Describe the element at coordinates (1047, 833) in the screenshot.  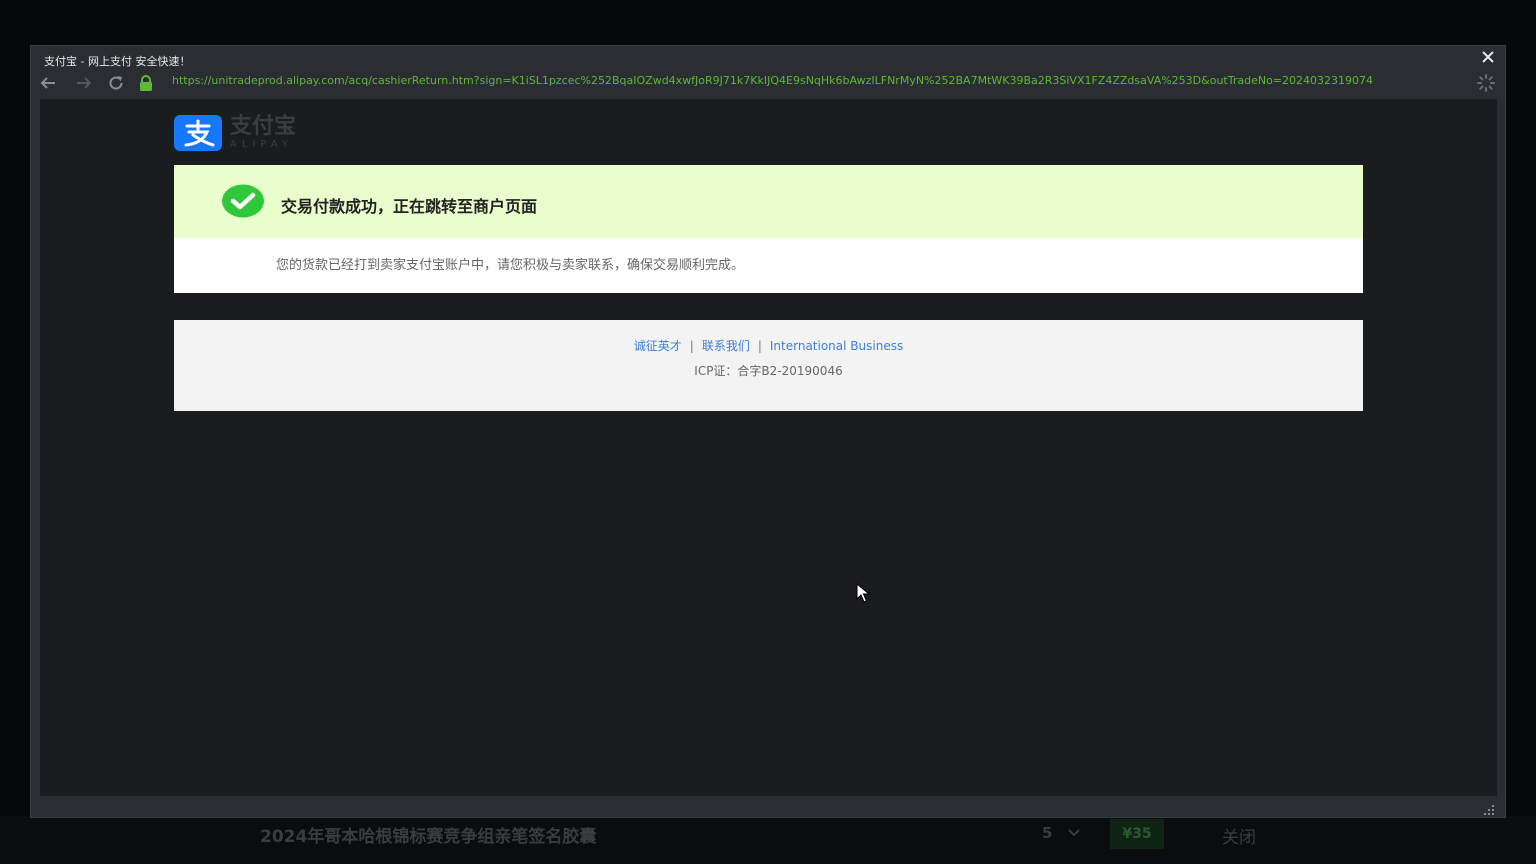
I see `background-quantity: 5` at that location.